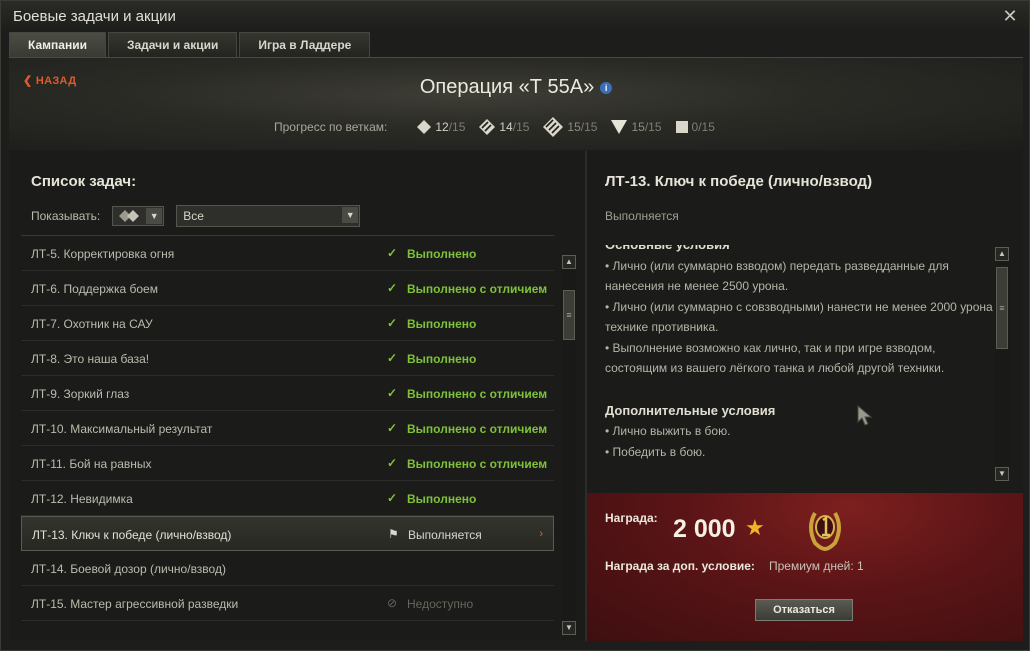 The width and height of the screenshot is (1030, 651). I want to click on close-icon: ✕, so click(1010, 16).